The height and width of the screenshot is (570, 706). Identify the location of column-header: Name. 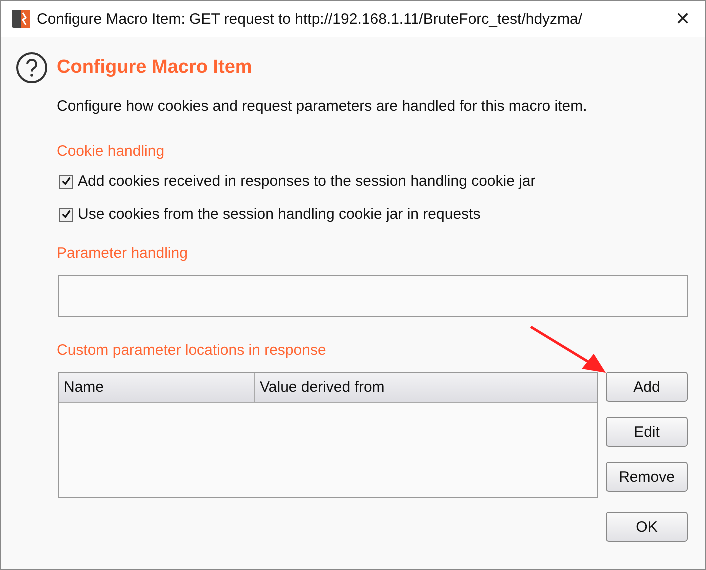
(157, 387).